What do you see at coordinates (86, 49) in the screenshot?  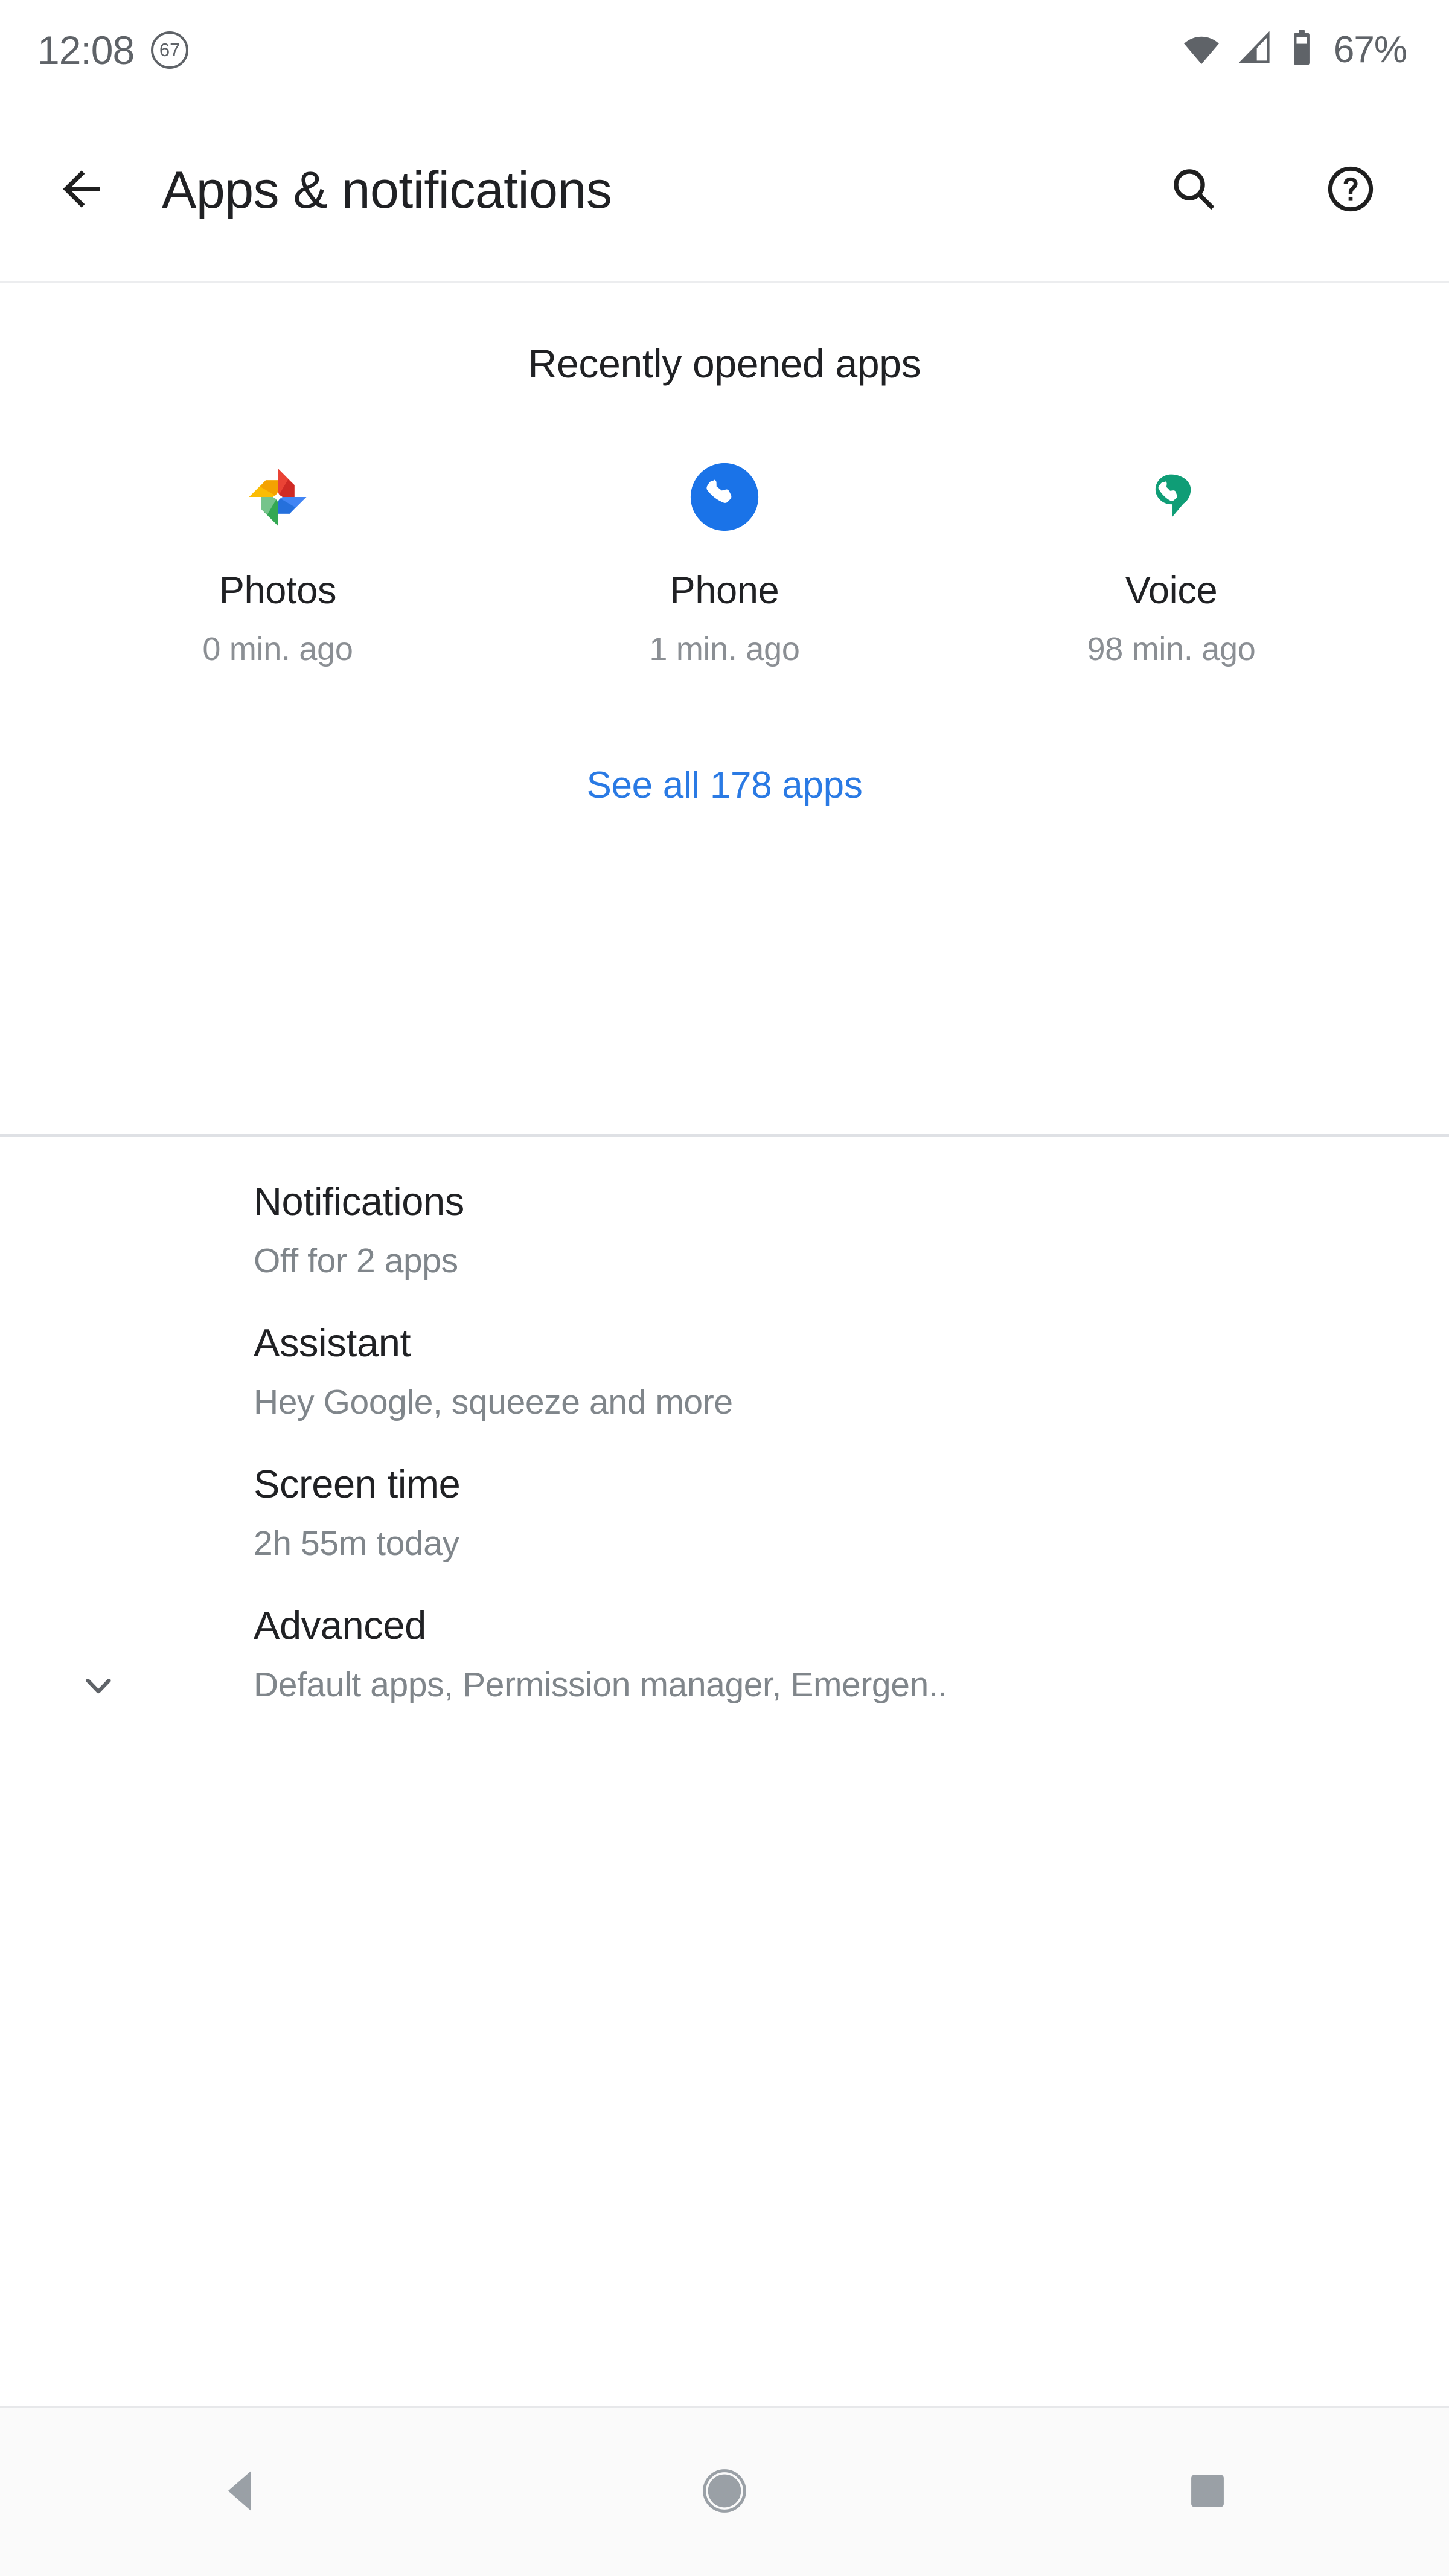 I see `status-clock: 12:08` at bounding box center [86, 49].